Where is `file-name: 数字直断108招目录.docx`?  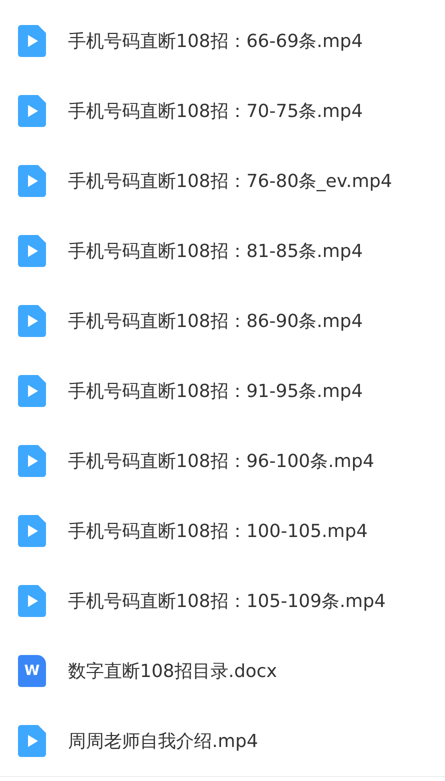
file-name: 数字直断108招目录.docx is located at coordinates (173, 671).